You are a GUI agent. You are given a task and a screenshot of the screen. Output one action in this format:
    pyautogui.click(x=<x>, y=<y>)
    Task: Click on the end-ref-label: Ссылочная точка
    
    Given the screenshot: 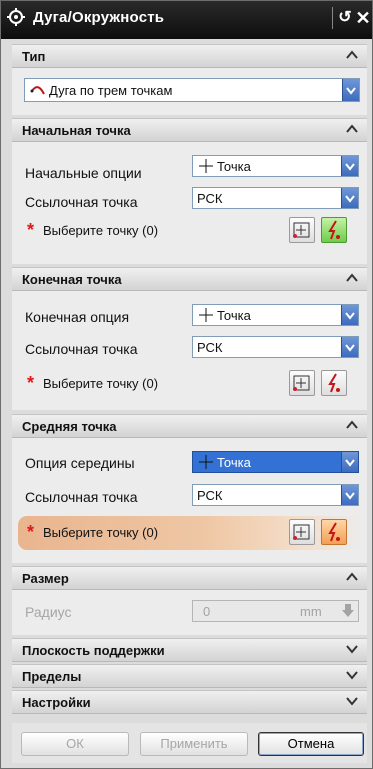 What is the action you would take?
    pyautogui.click(x=81, y=349)
    